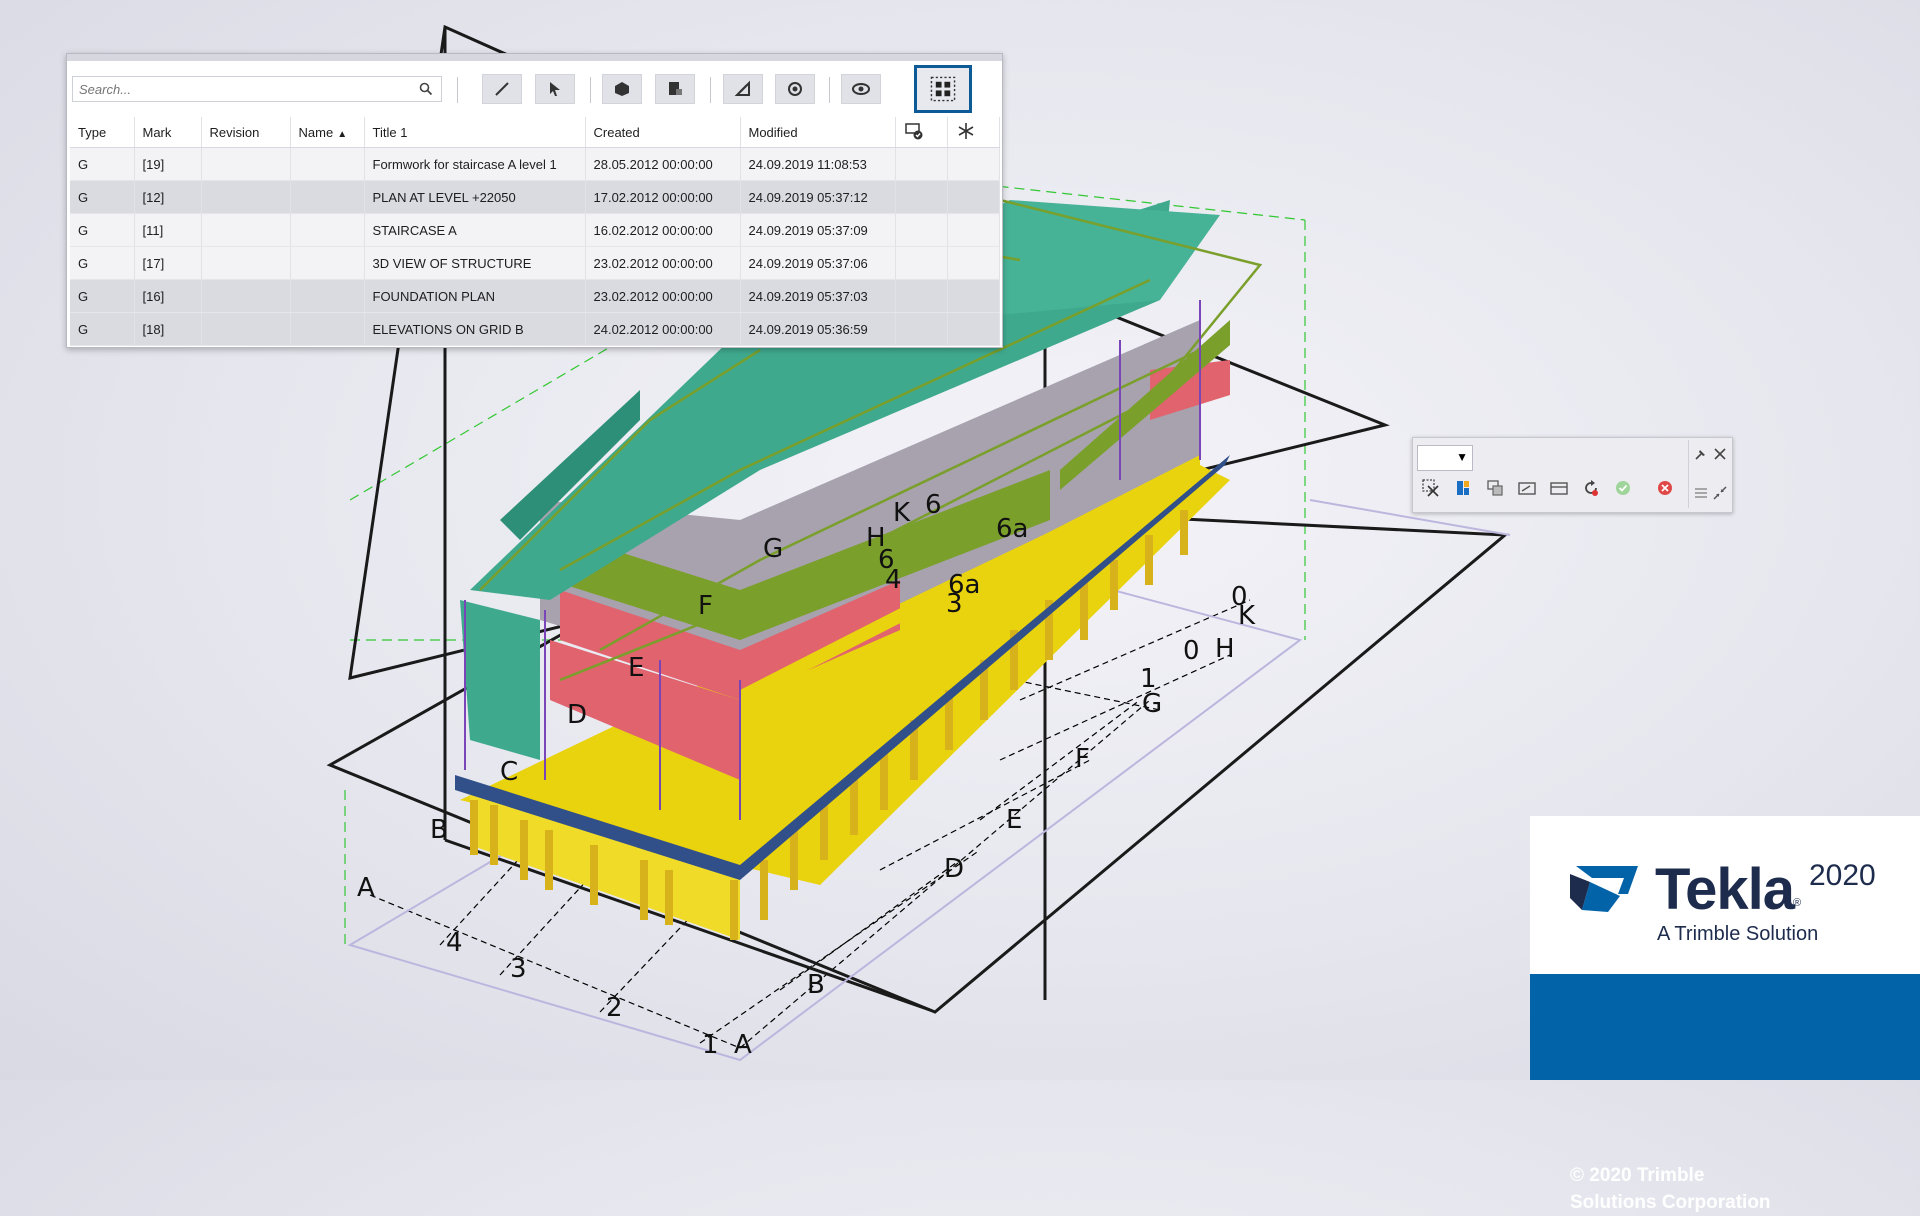  Describe the element at coordinates (168, 230) in the screenshot. I see `cell-mark: [11]` at that location.